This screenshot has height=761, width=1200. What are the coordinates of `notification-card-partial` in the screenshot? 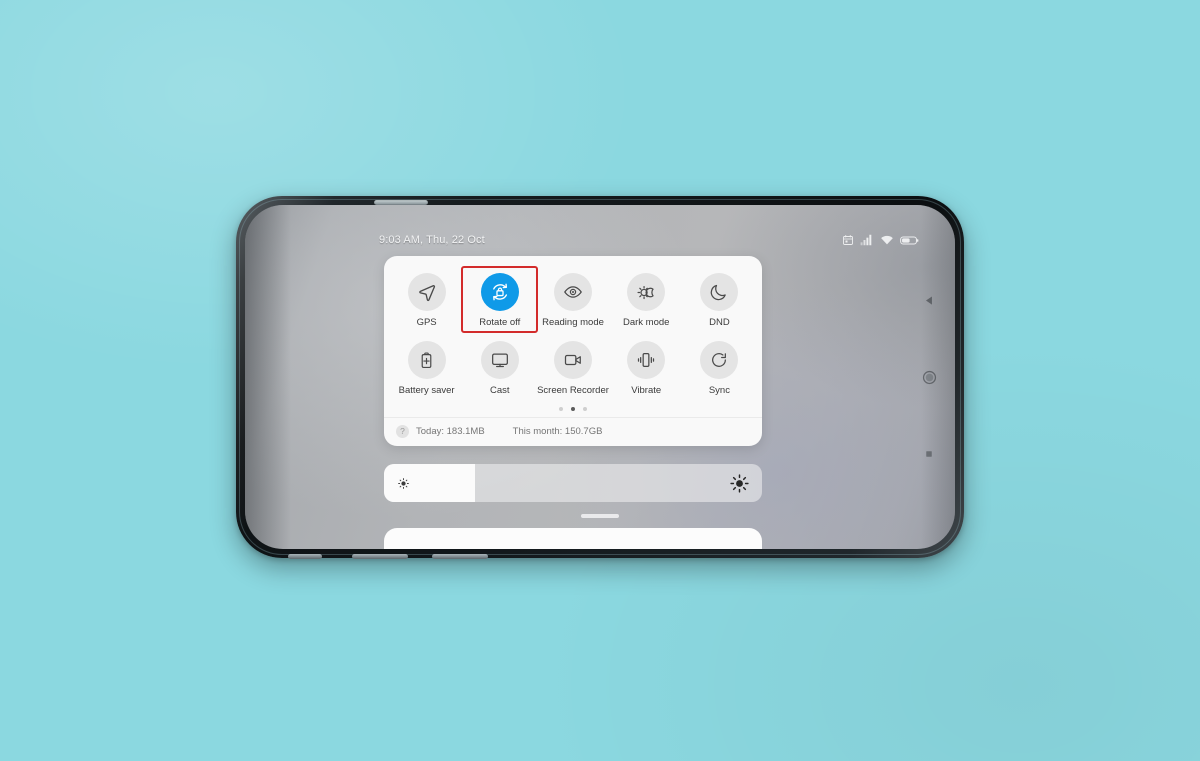 It's located at (573, 538).